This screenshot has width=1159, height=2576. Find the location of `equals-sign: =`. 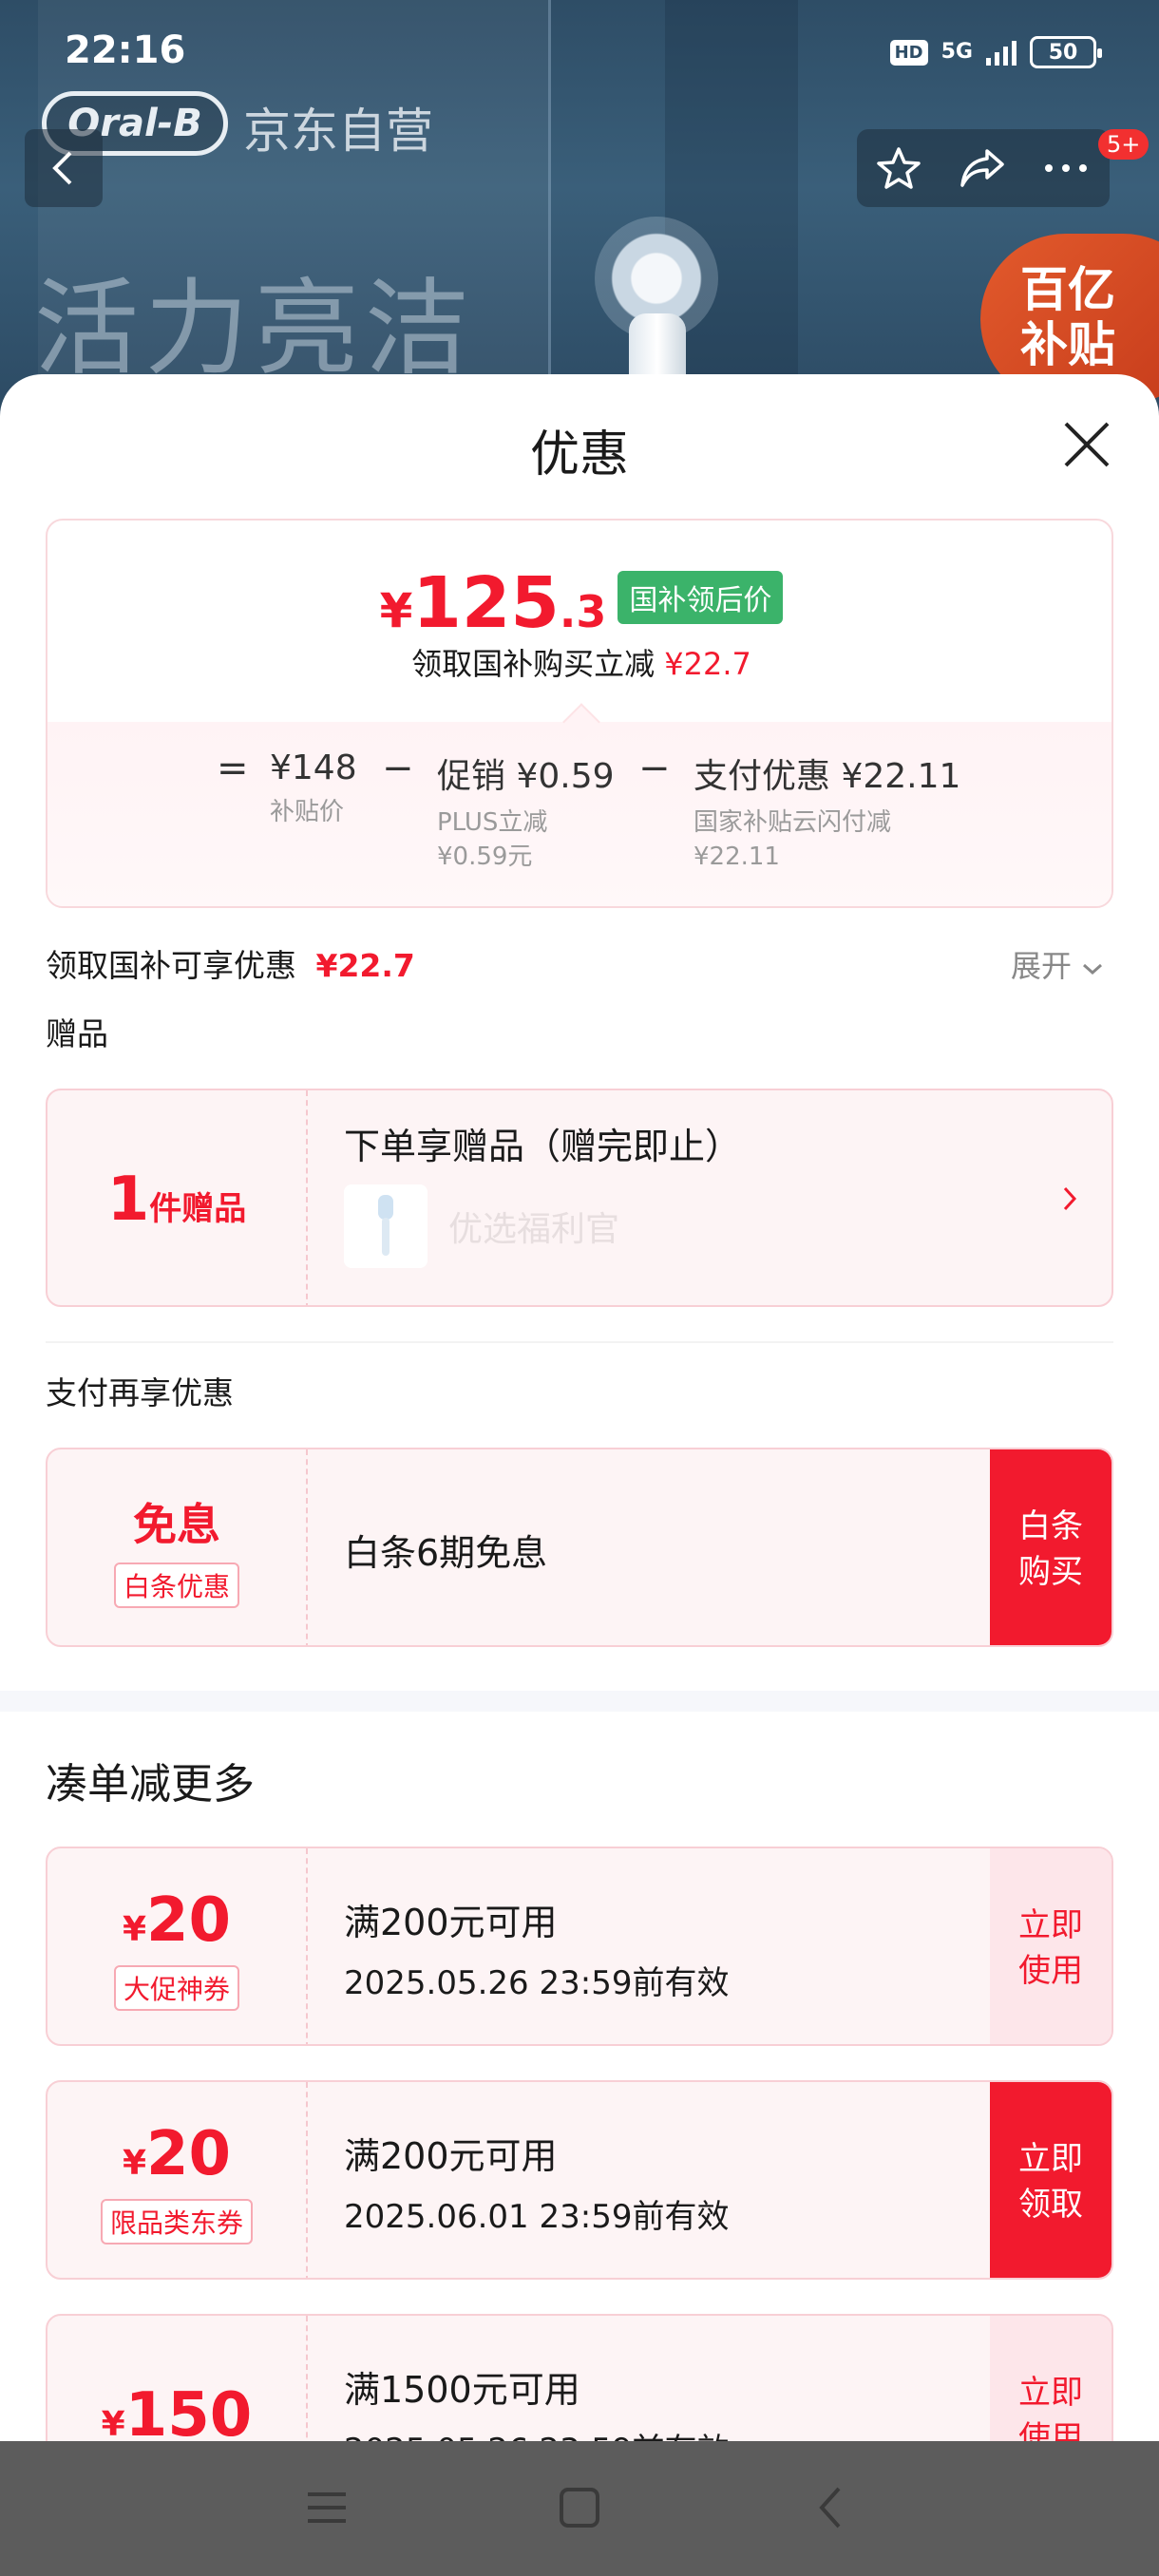

equals-sign: = is located at coordinates (233, 768).